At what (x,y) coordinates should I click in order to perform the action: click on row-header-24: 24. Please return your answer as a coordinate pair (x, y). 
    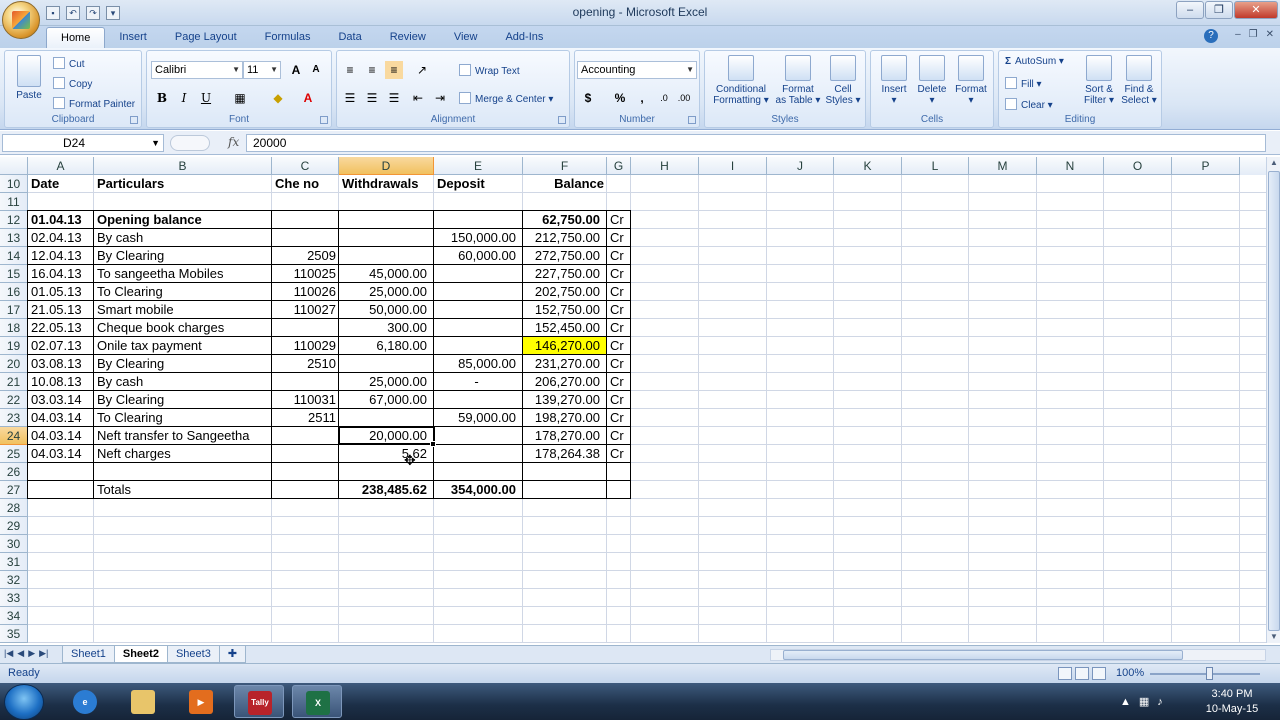
    Looking at the image, I should click on (14, 436).